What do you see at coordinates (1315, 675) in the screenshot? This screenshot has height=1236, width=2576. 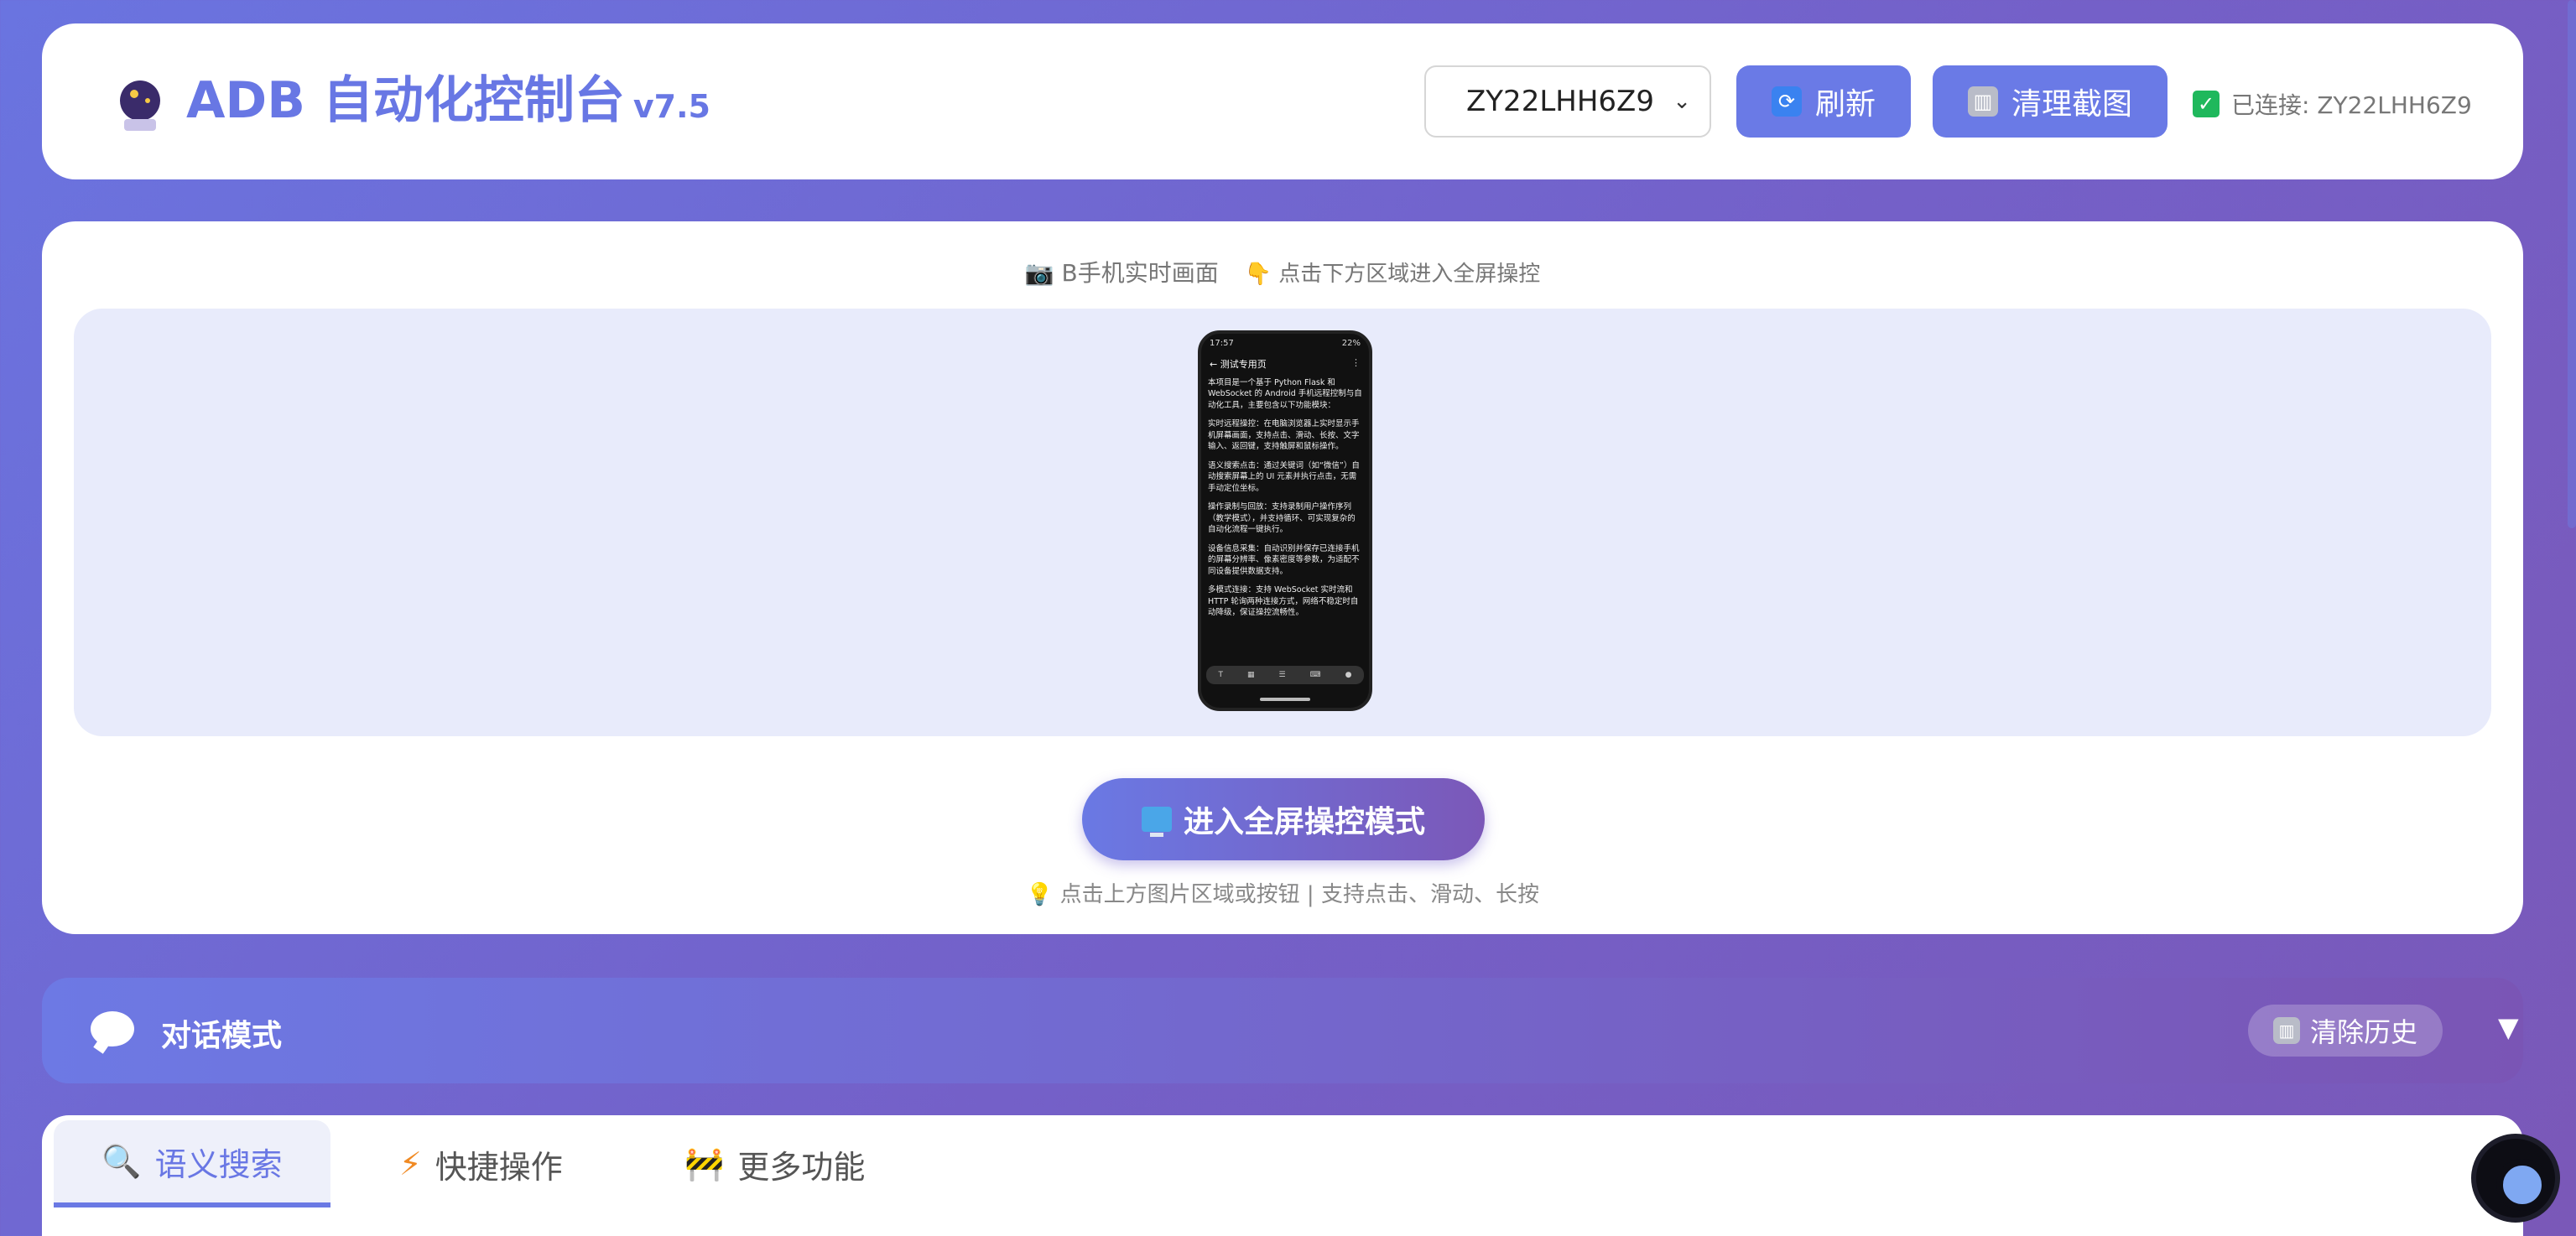 I see `keyboard-icon: ⌨` at bounding box center [1315, 675].